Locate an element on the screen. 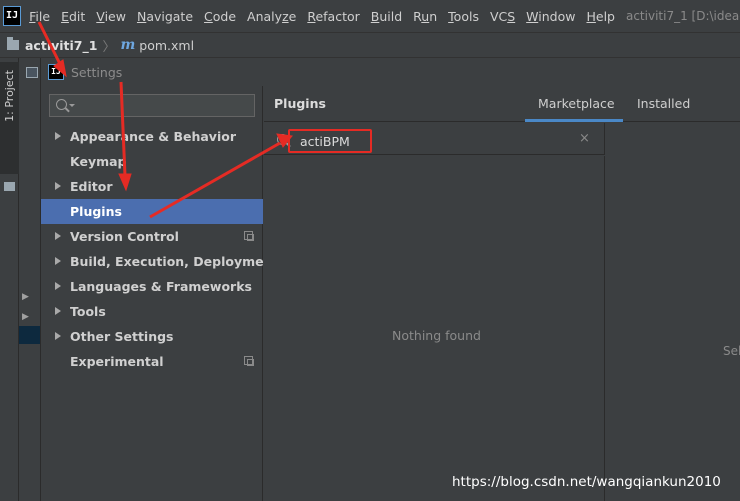 The height and width of the screenshot is (501, 740). menu-item: Help is located at coordinates (600, 16).